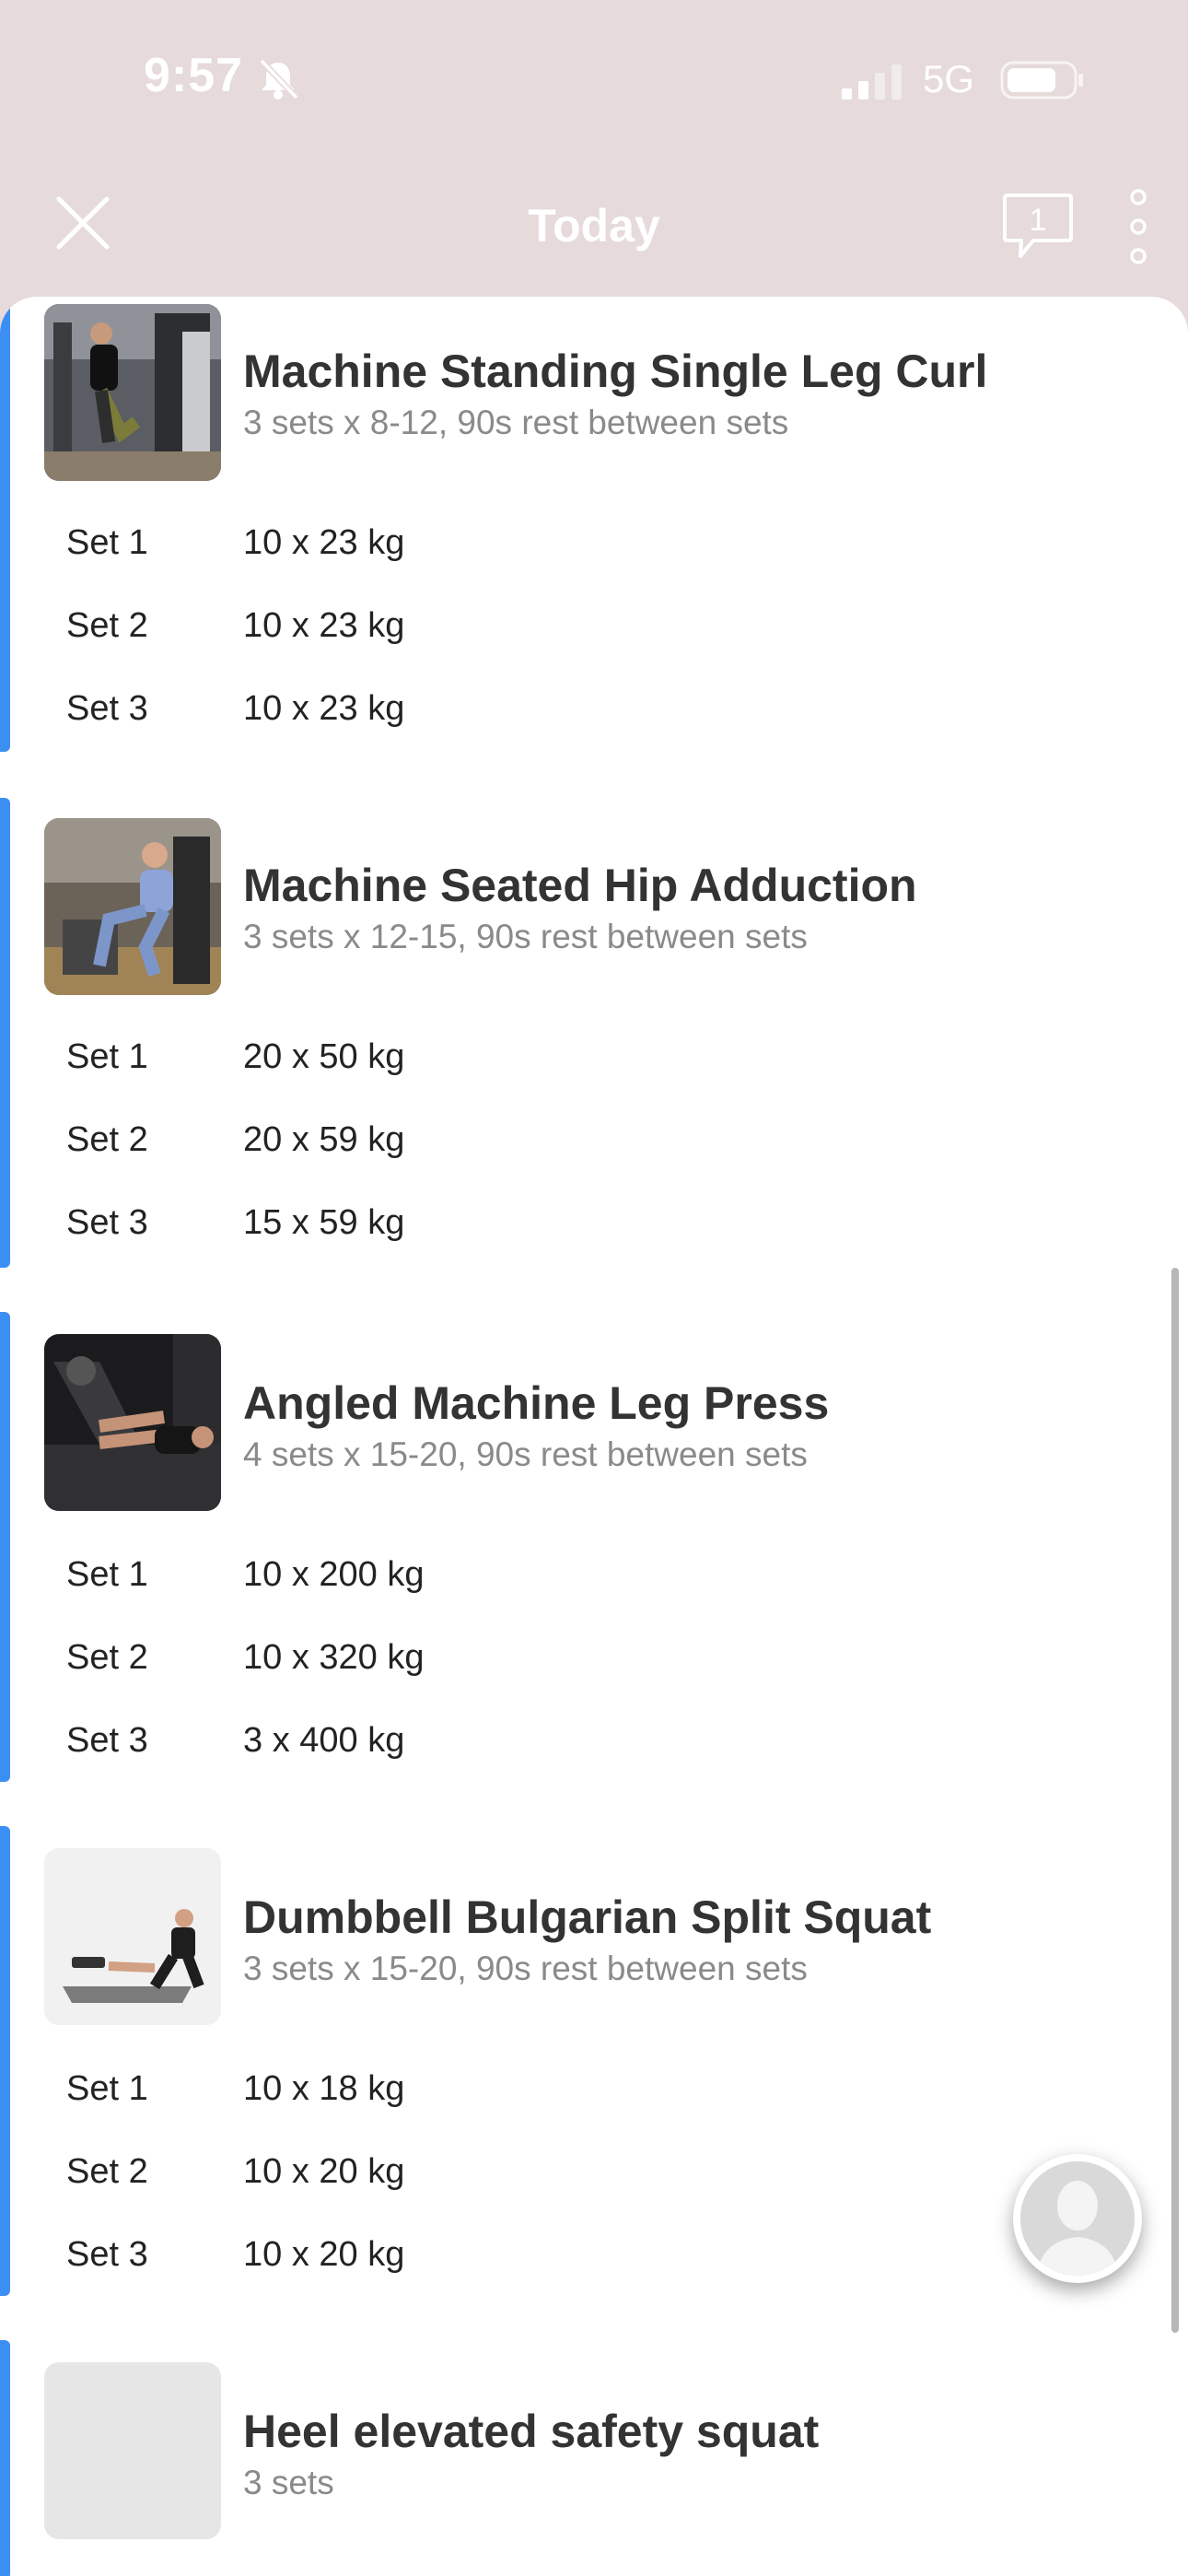 The image size is (1188, 2576). What do you see at coordinates (132, 2450) in the screenshot?
I see `exercise-thumbnail-placeholder` at bounding box center [132, 2450].